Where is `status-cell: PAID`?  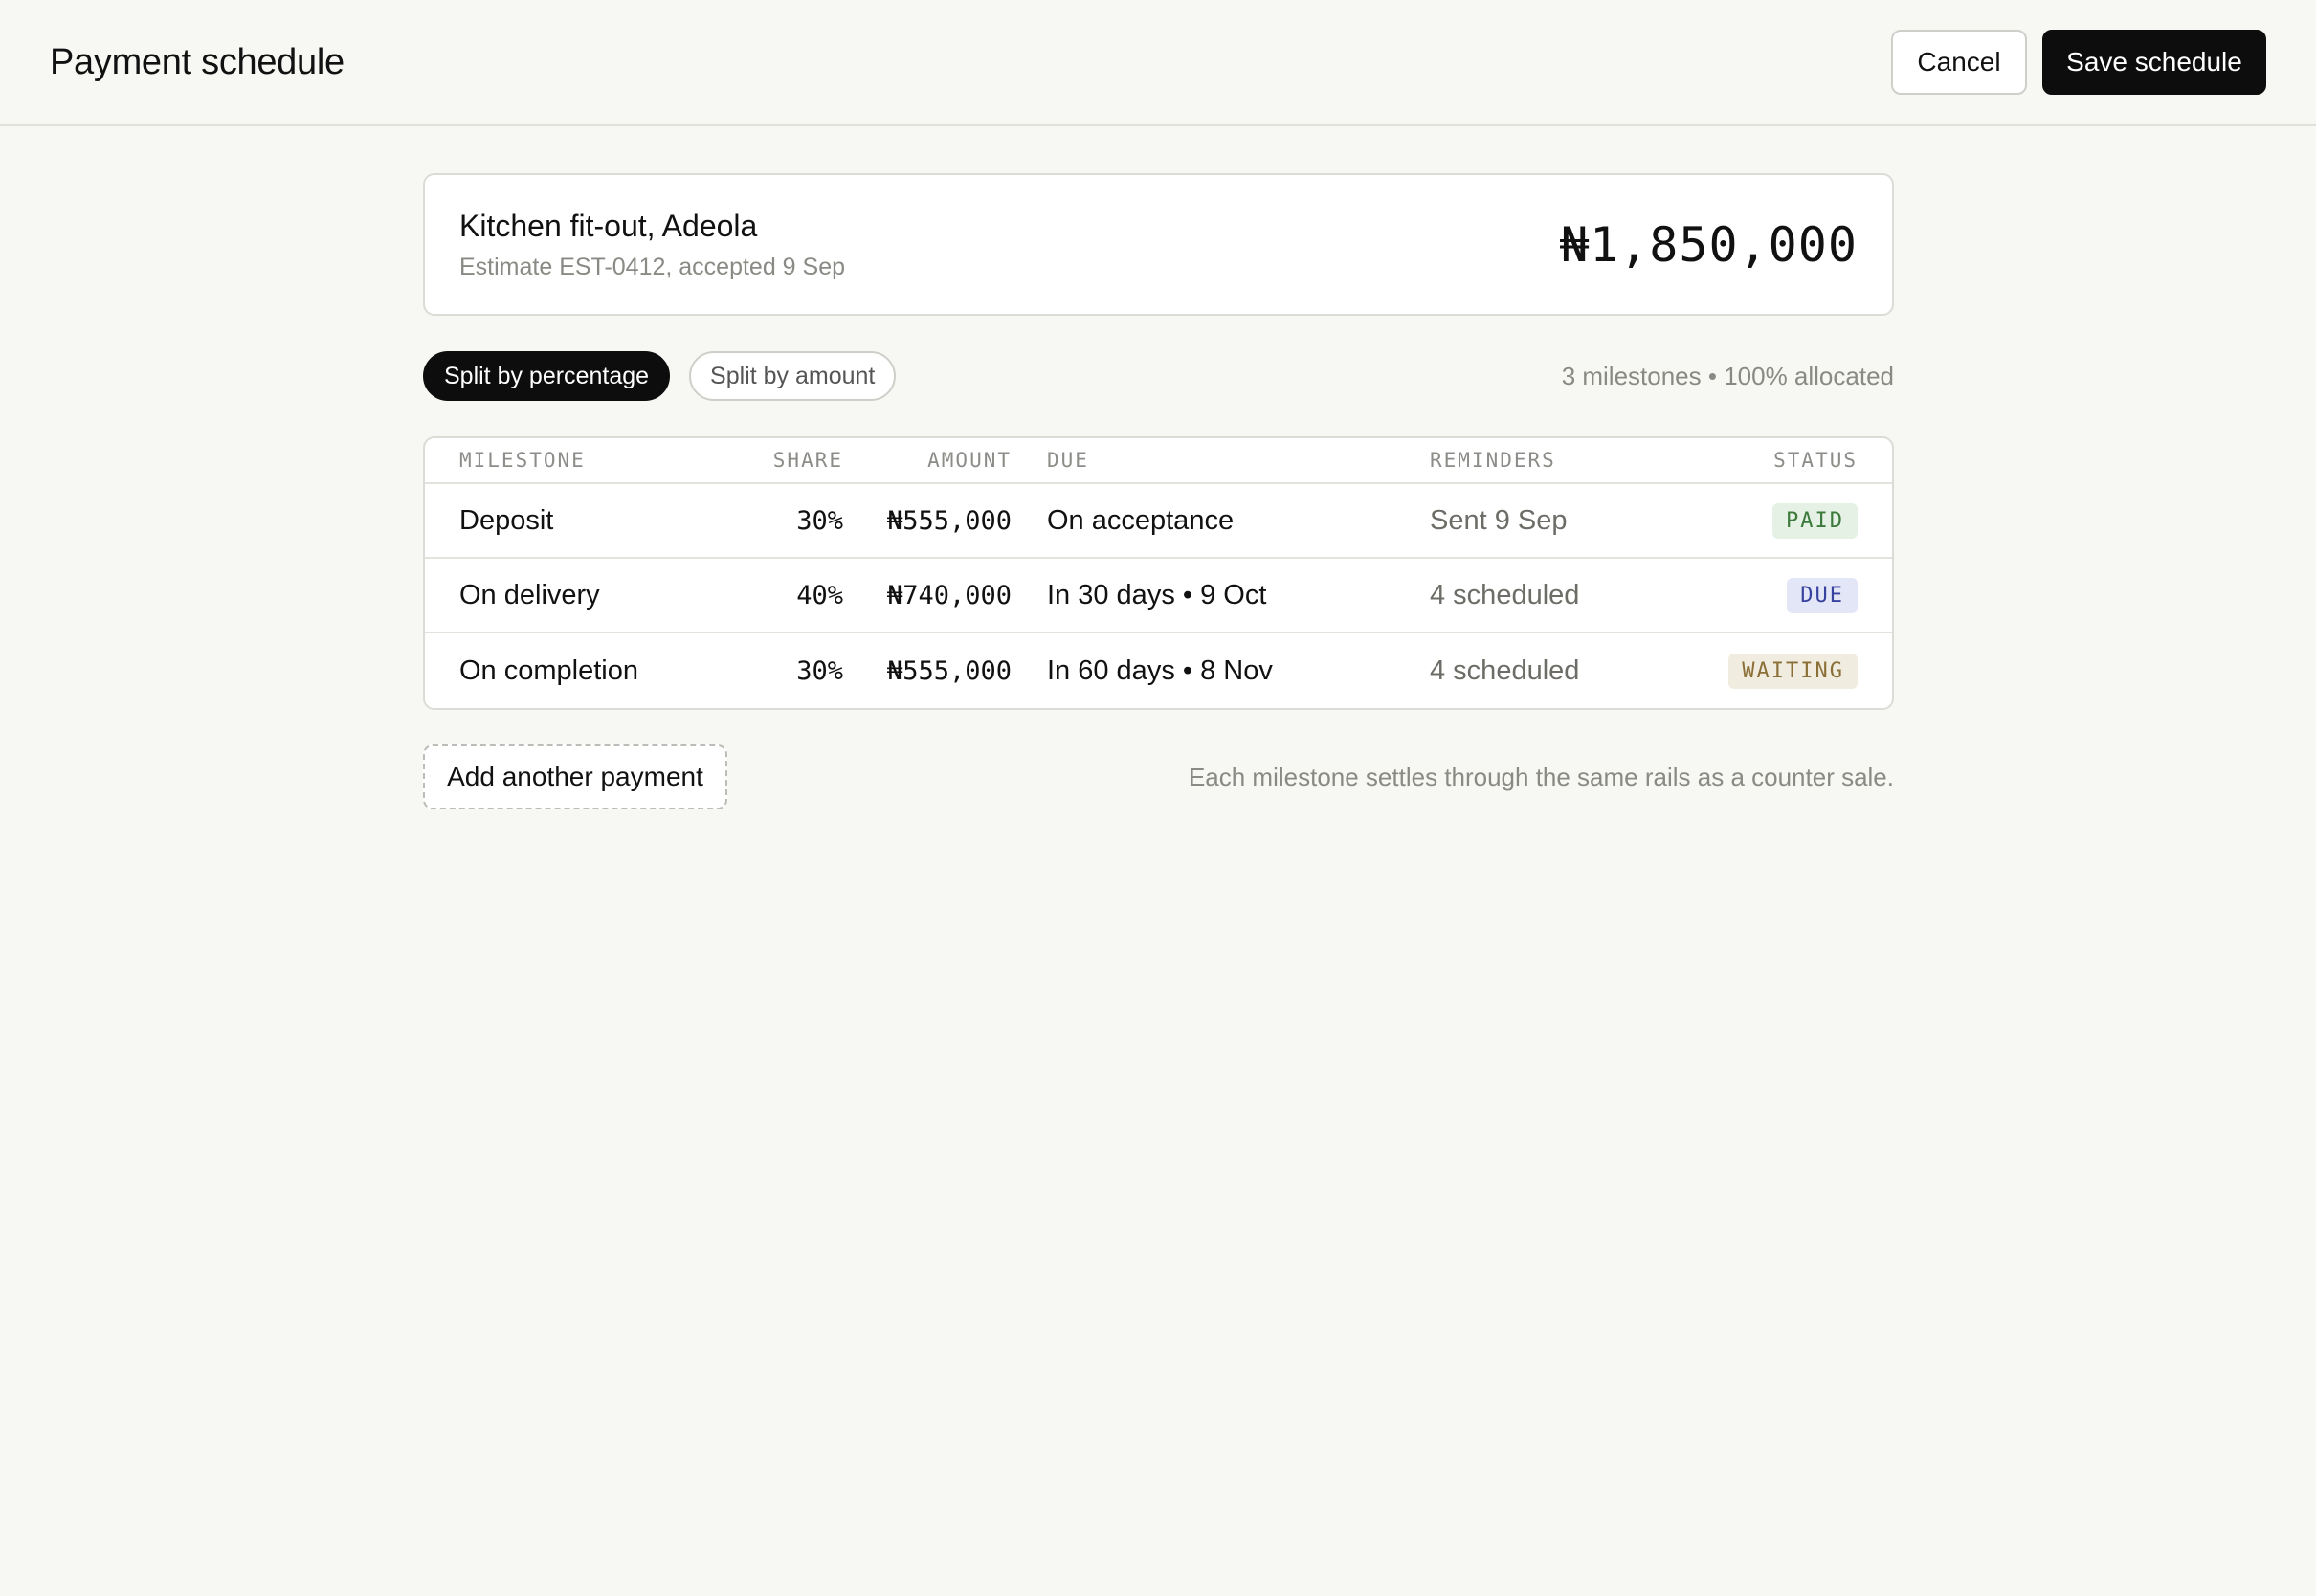 status-cell: PAID is located at coordinates (1815, 521).